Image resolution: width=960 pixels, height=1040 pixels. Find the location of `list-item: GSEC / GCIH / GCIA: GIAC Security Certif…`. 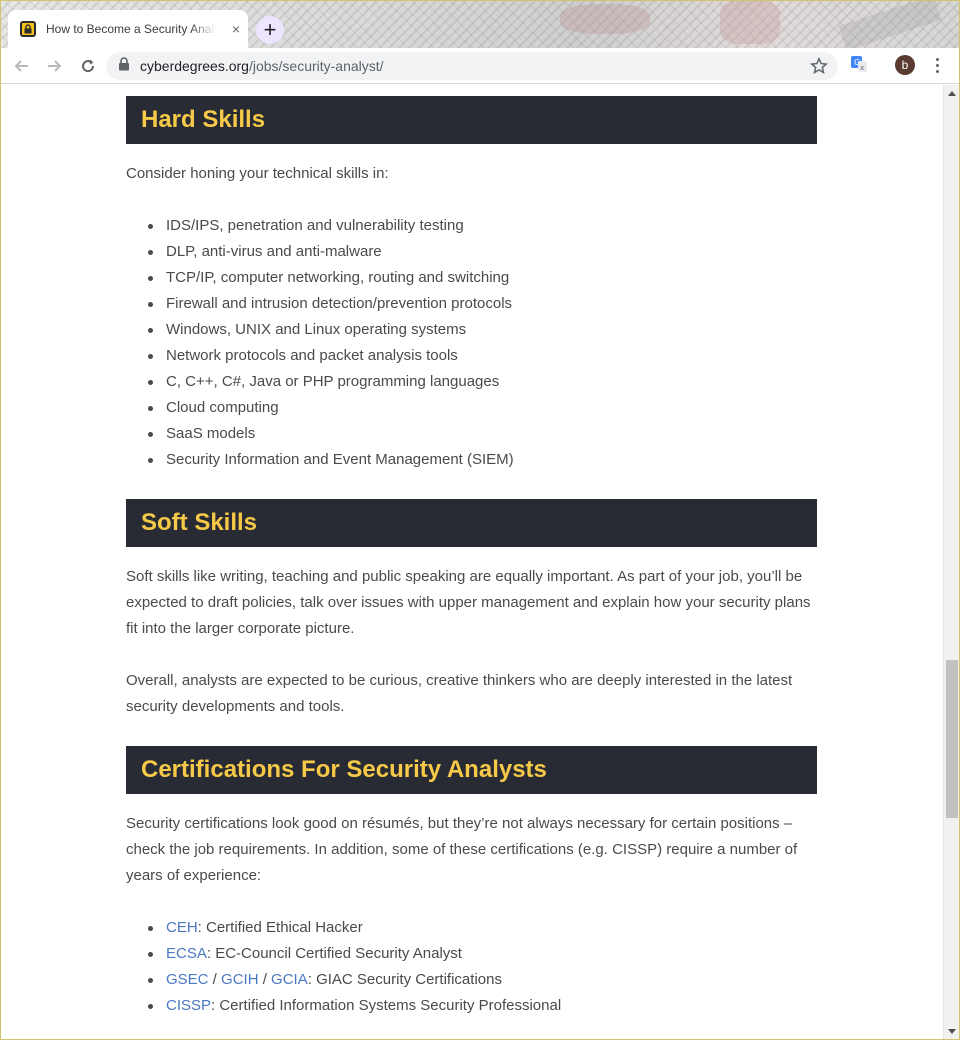

list-item: GSEC / GCIH / GCIA: GIAC Security Certif… is located at coordinates (482, 980).